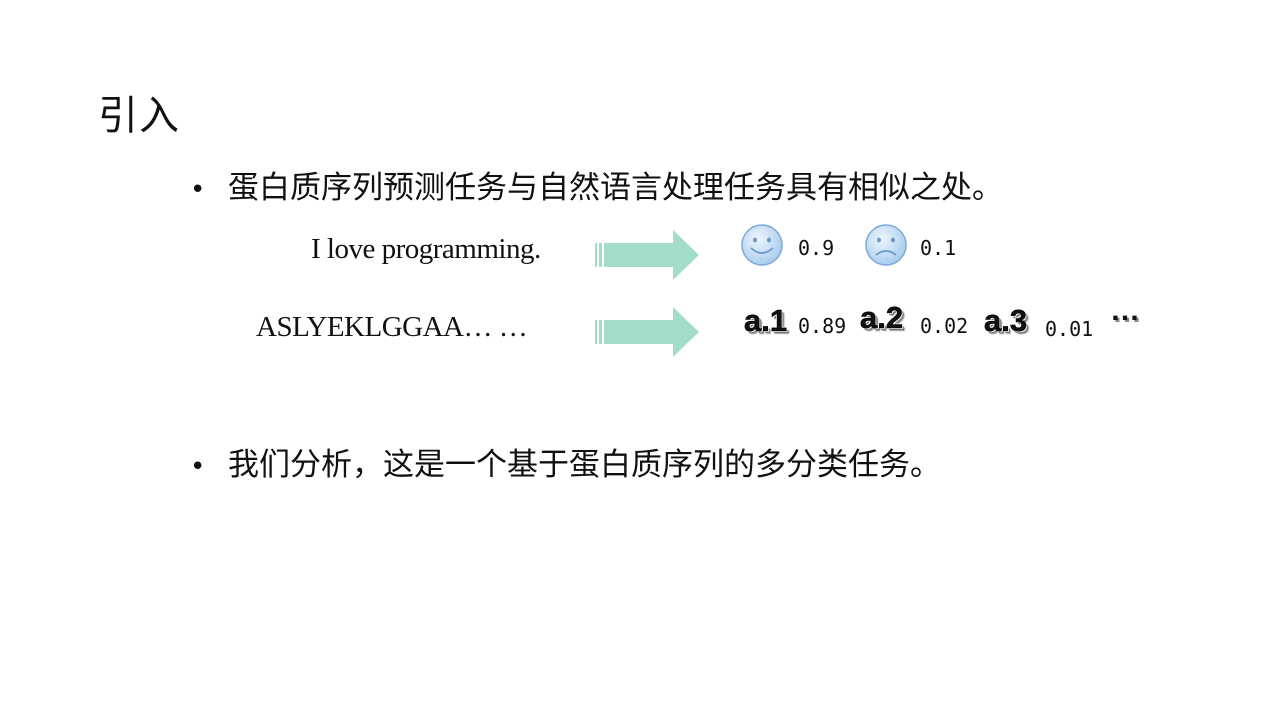  I want to click on class-score-3: 0.01, so click(1069, 329).